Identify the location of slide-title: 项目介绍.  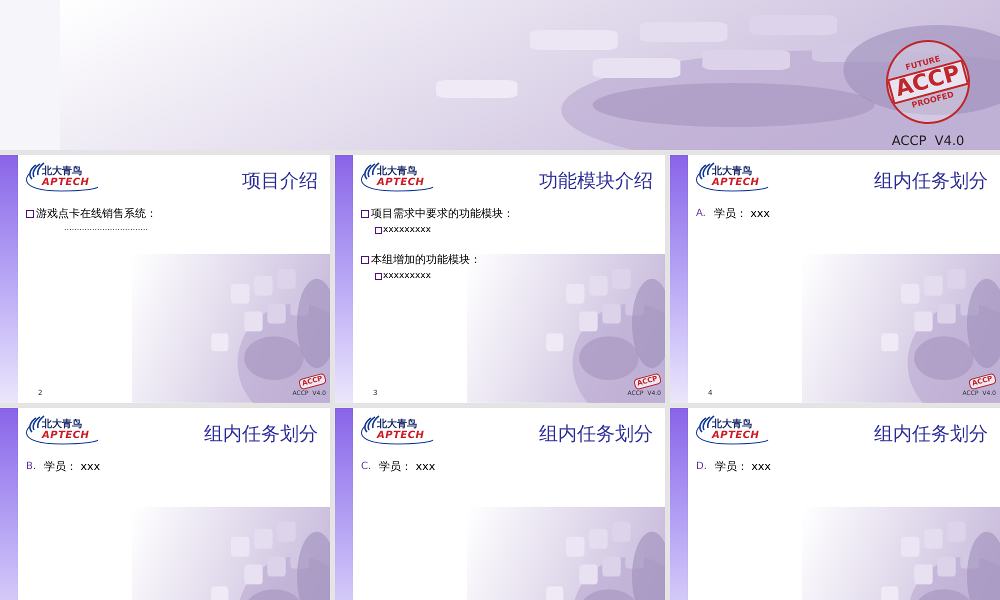
(280, 181).